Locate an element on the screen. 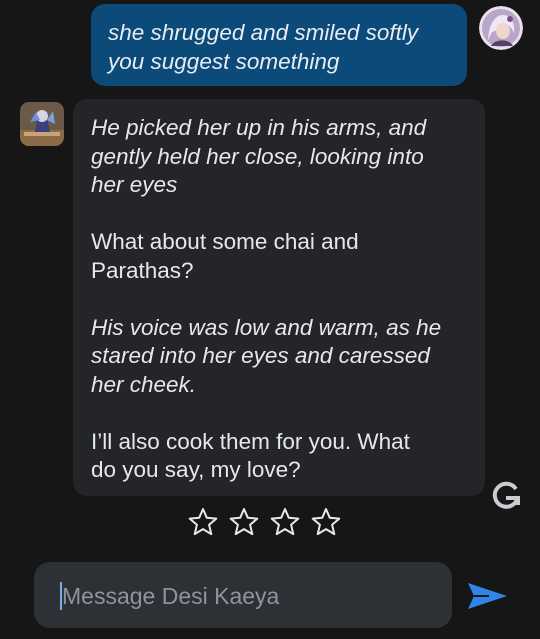 This screenshot has width=540, height=639. bot-speech-paragraph: What about some chai and Parathas? is located at coordinates (279, 256).